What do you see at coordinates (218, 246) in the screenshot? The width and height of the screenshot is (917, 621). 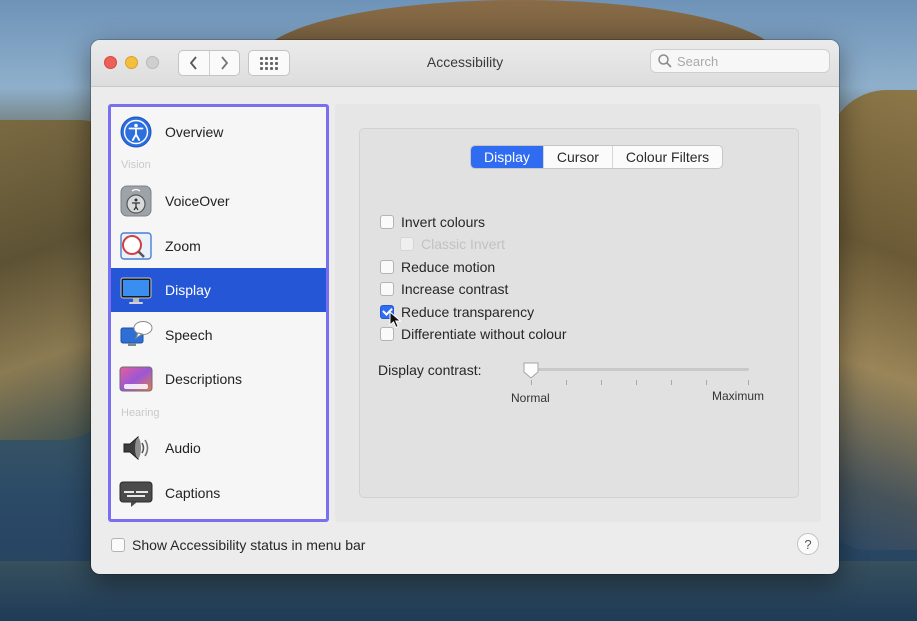 I see `sidebar-item-zoom: Zoom` at bounding box center [218, 246].